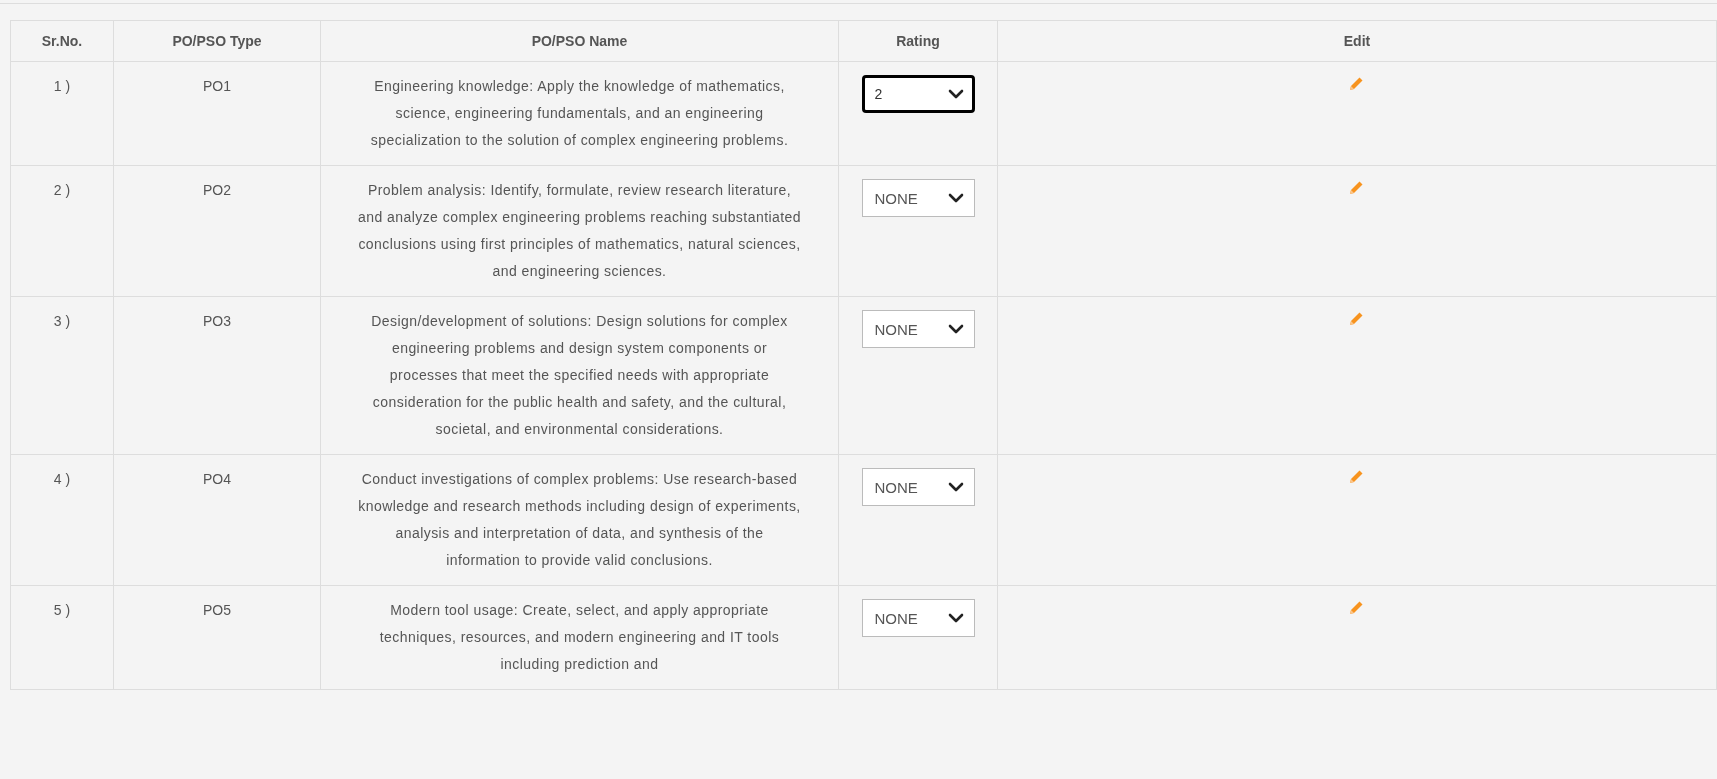  What do you see at coordinates (918, 40) in the screenshot?
I see `column-header: Rating` at bounding box center [918, 40].